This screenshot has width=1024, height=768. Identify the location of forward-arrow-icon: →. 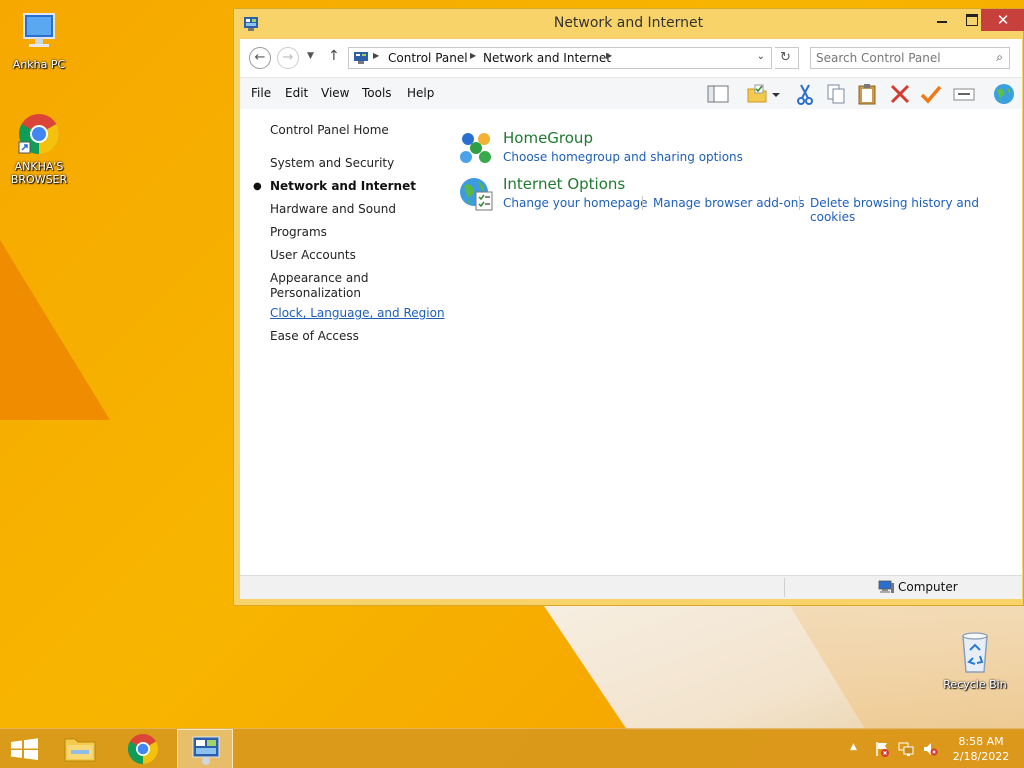
(288, 57).